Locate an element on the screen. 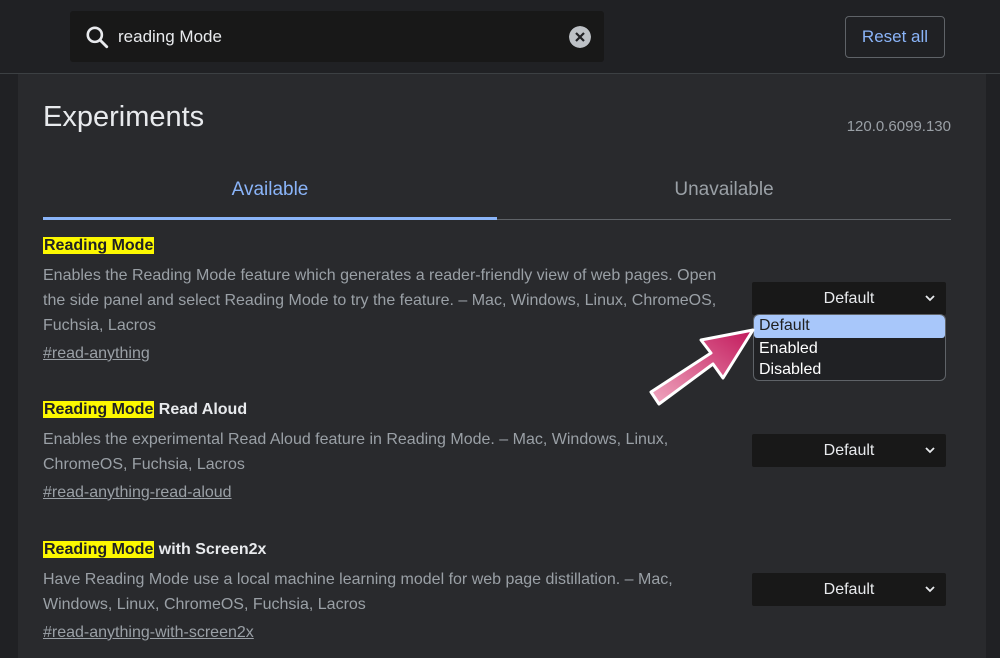 The height and width of the screenshot is (658, 1000). experiment-title-rest: Read Aloud is located at coordinates (201, 409).